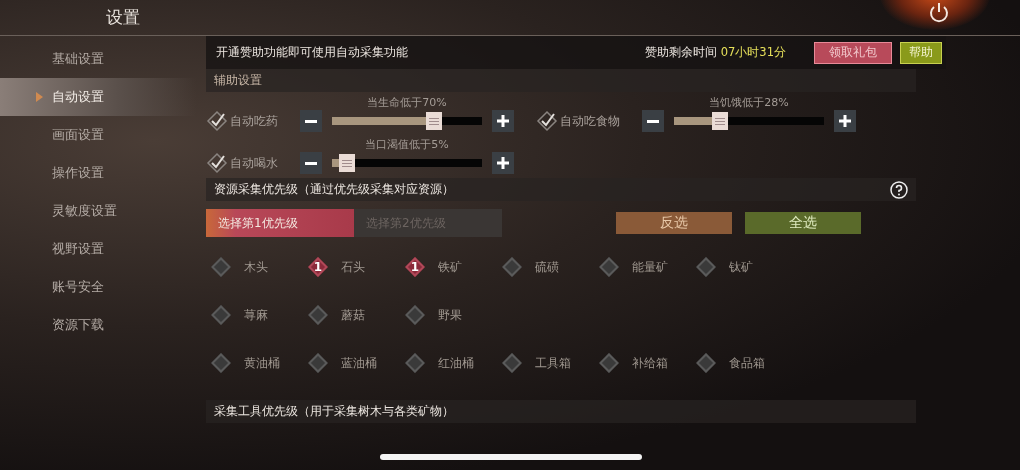  What do you see at coordinates (450, 267) in the screenshot?
I see `resource-label: 铁矿` at bounding box center [450, 267].